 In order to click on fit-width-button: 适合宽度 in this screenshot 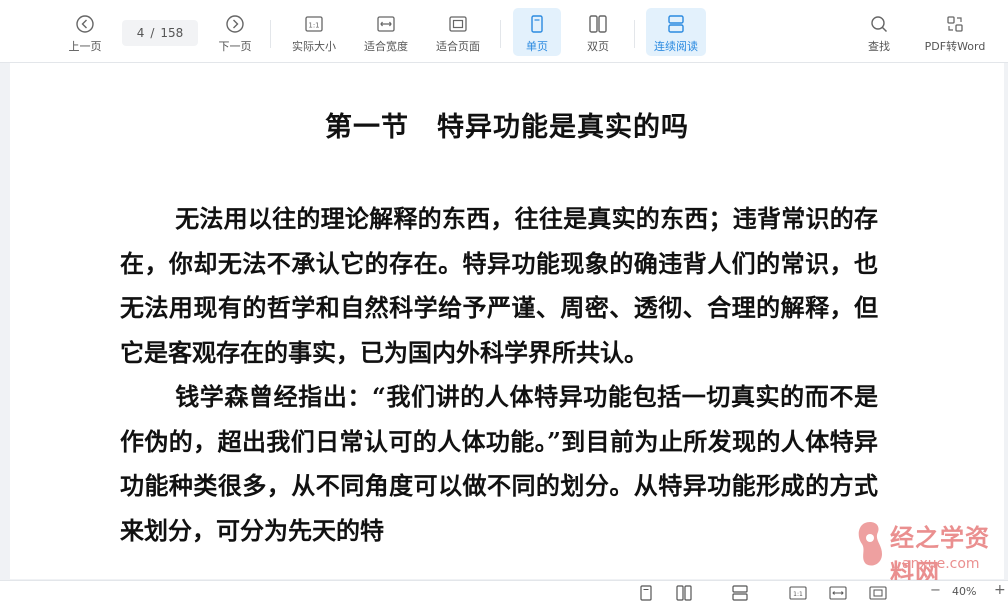, I will do `click(386, 32)`.